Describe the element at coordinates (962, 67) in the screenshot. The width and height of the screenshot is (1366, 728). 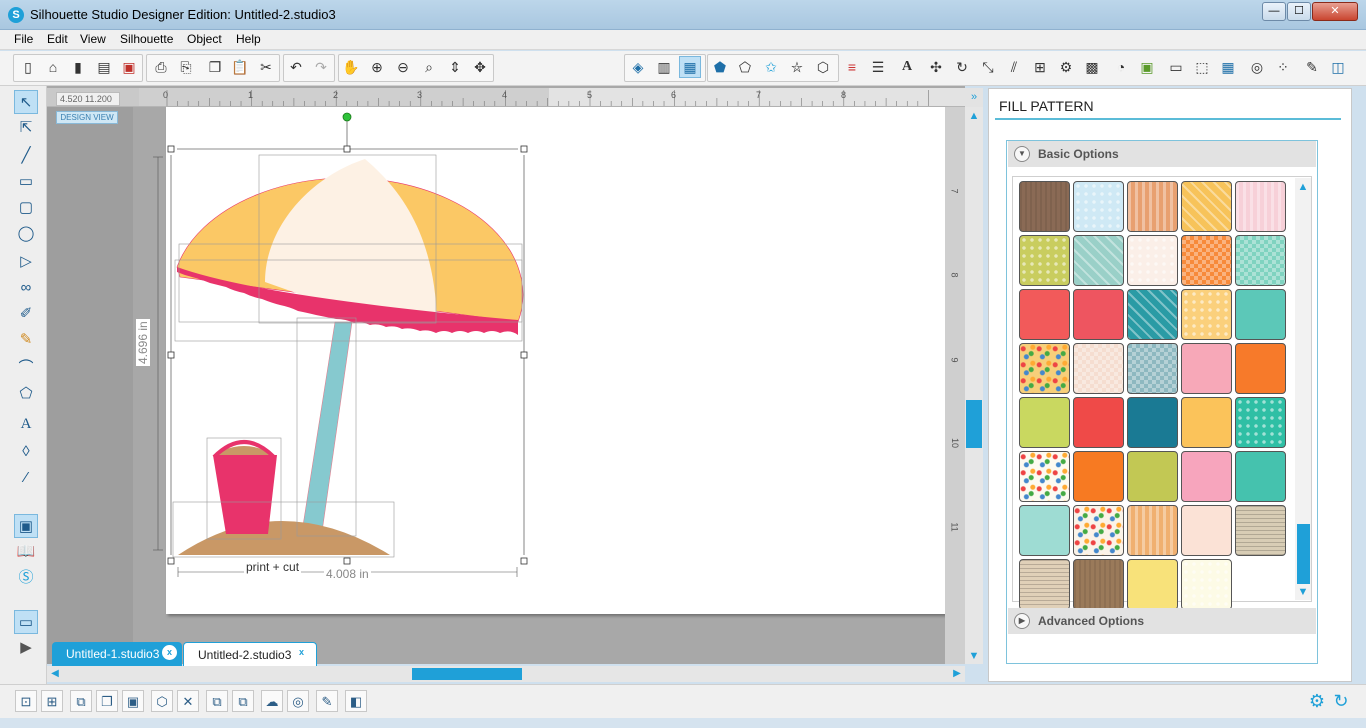
I see `rotate-icon: ↻` at that location.